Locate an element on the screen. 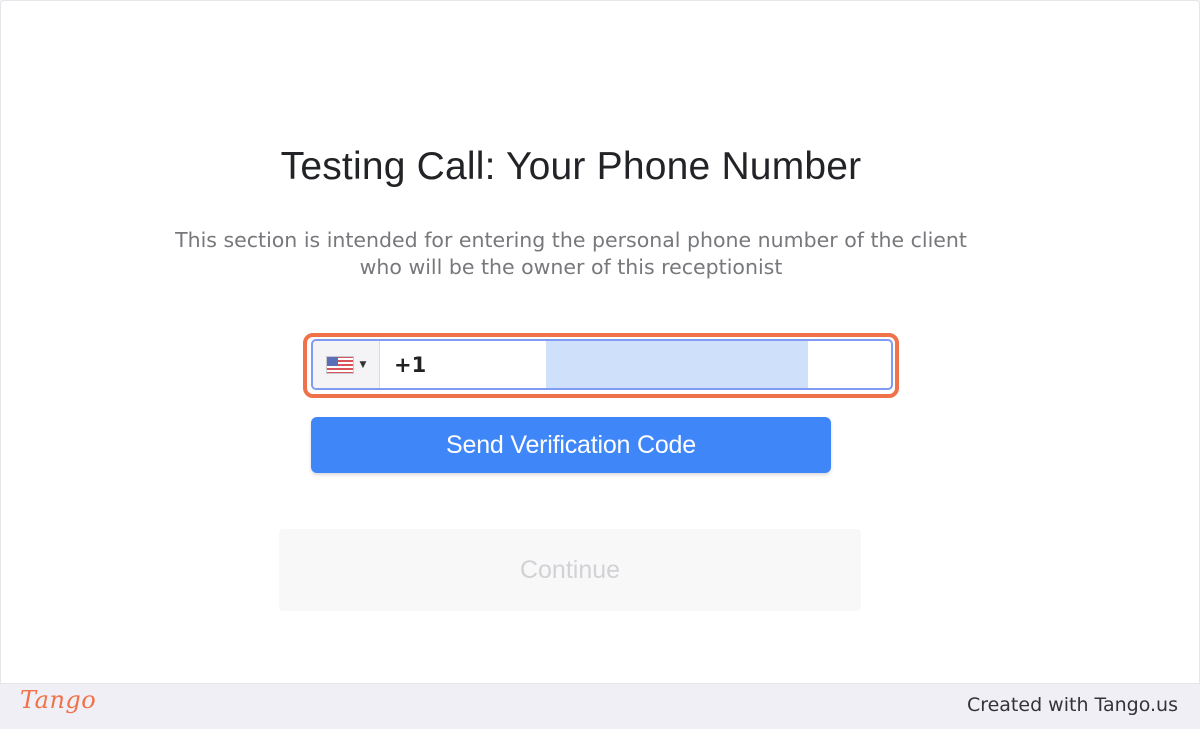  us-flag-icon is located at coordinates (339, 364).